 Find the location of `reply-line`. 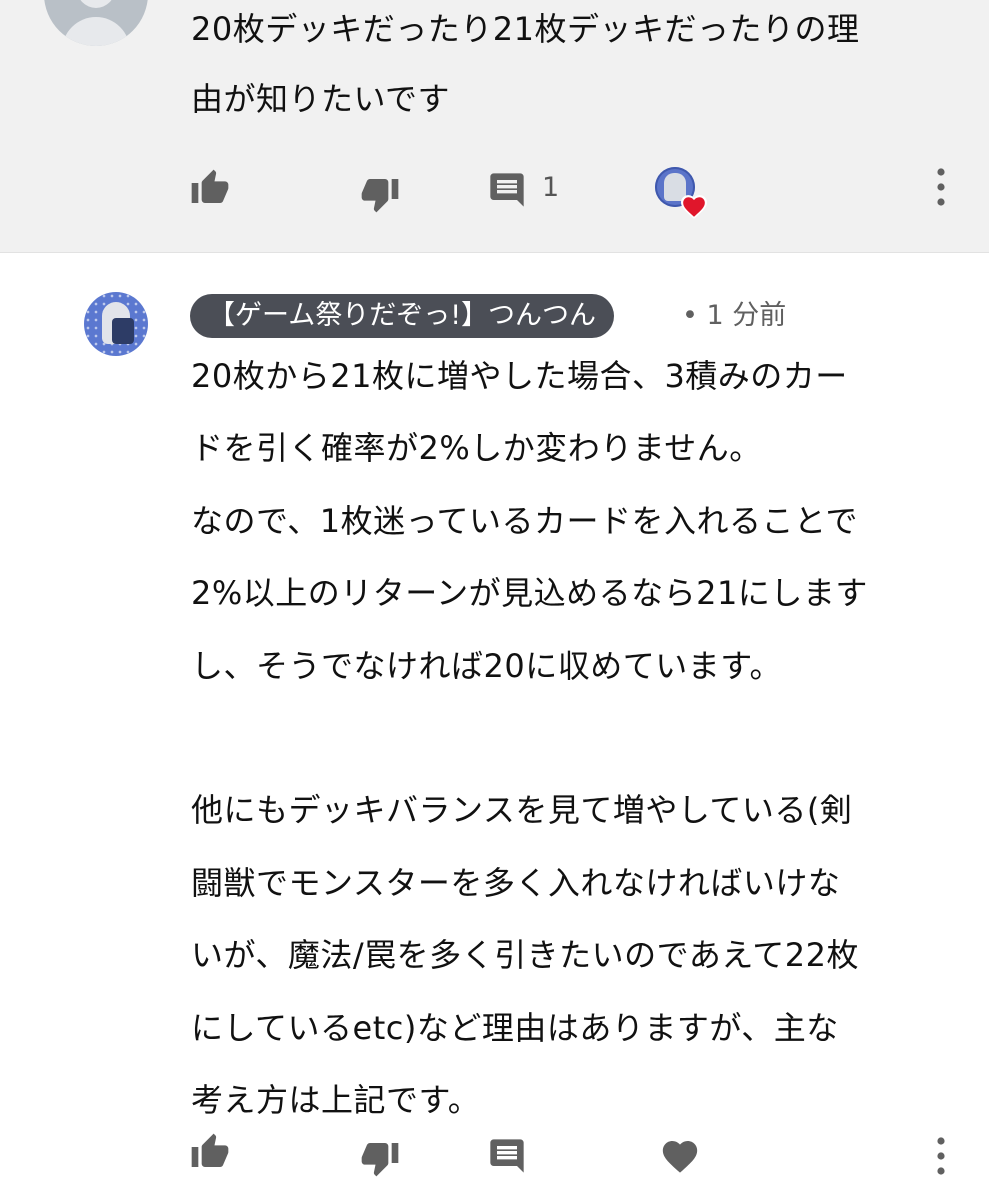

reply-line is located at coordinates (529, 738).